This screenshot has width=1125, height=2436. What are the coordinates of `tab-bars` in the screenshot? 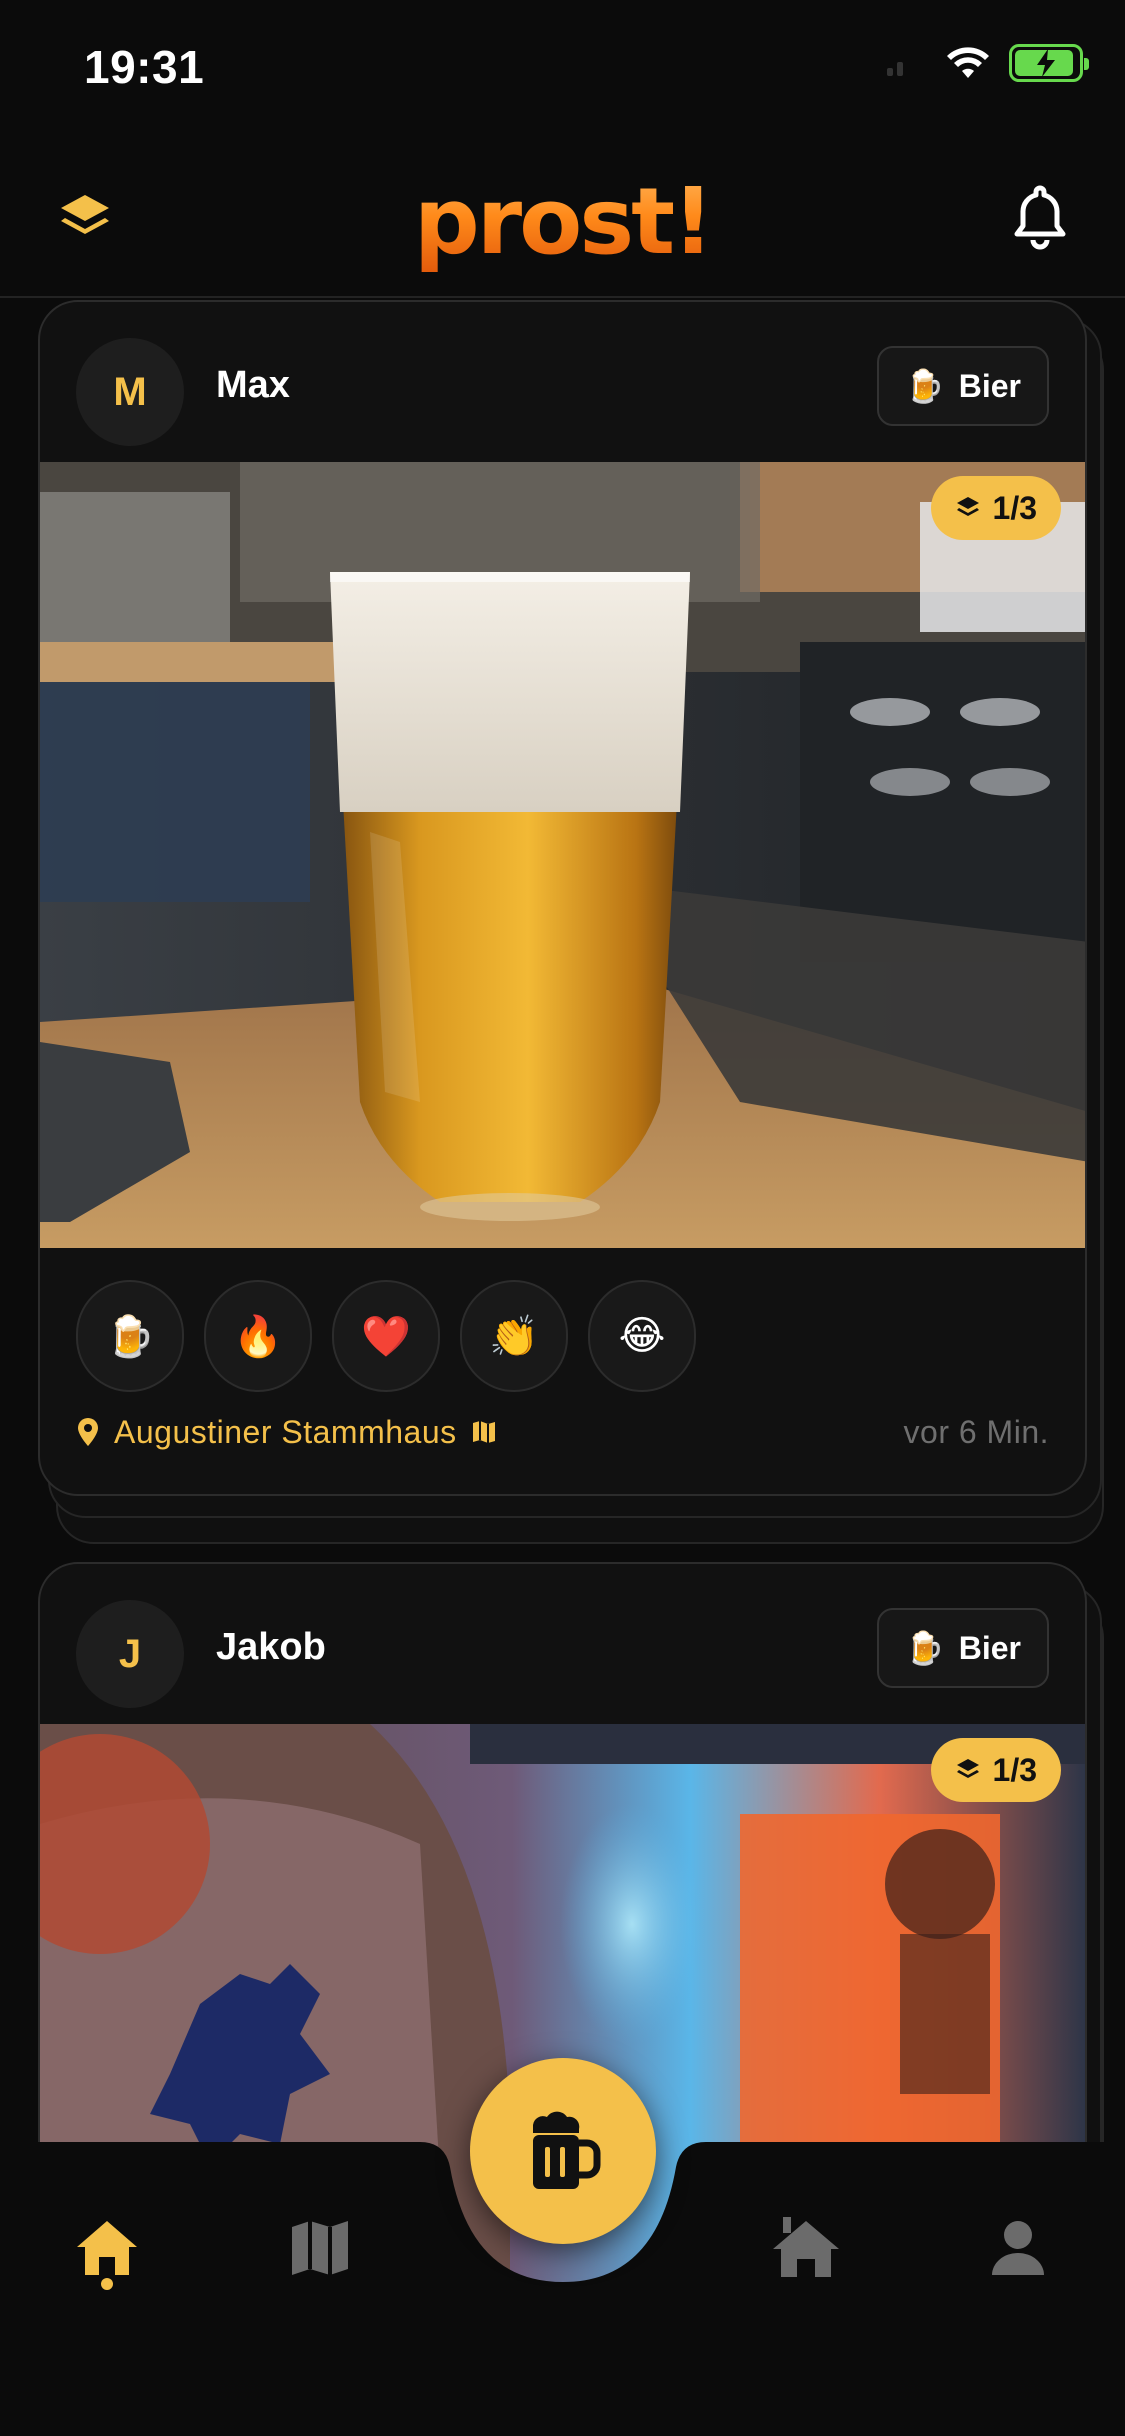 It's located at (806, 2248).